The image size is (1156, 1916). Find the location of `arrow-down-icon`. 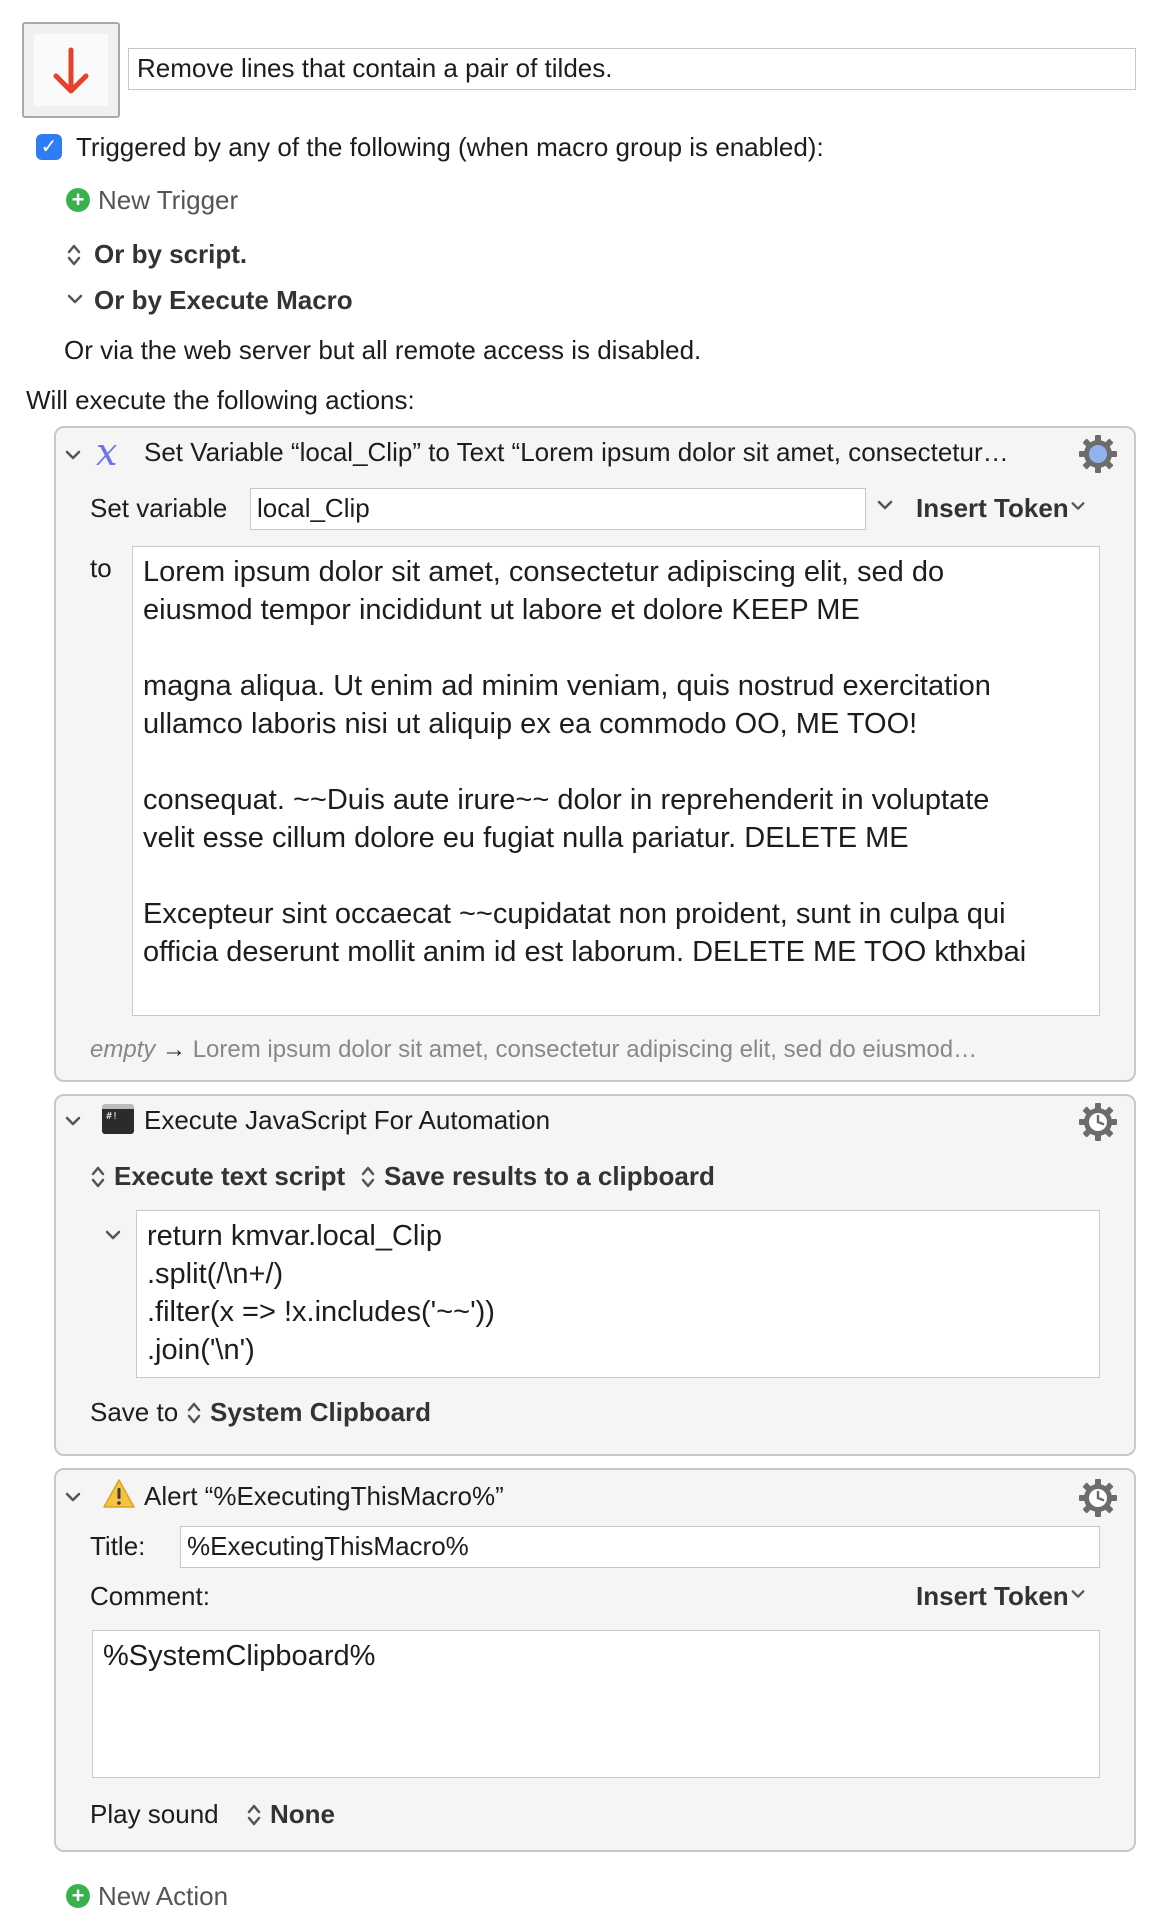

arrow-down-icon is located at coordinates (71, 70).